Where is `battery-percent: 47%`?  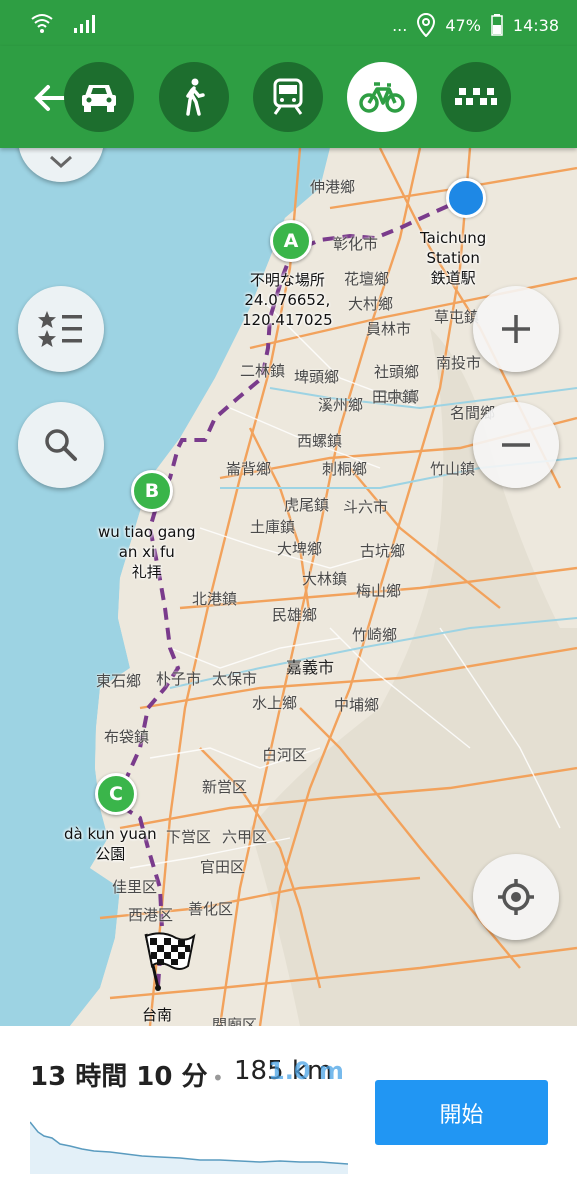
battery-percent: 47% is located at coordinates (463, 25).